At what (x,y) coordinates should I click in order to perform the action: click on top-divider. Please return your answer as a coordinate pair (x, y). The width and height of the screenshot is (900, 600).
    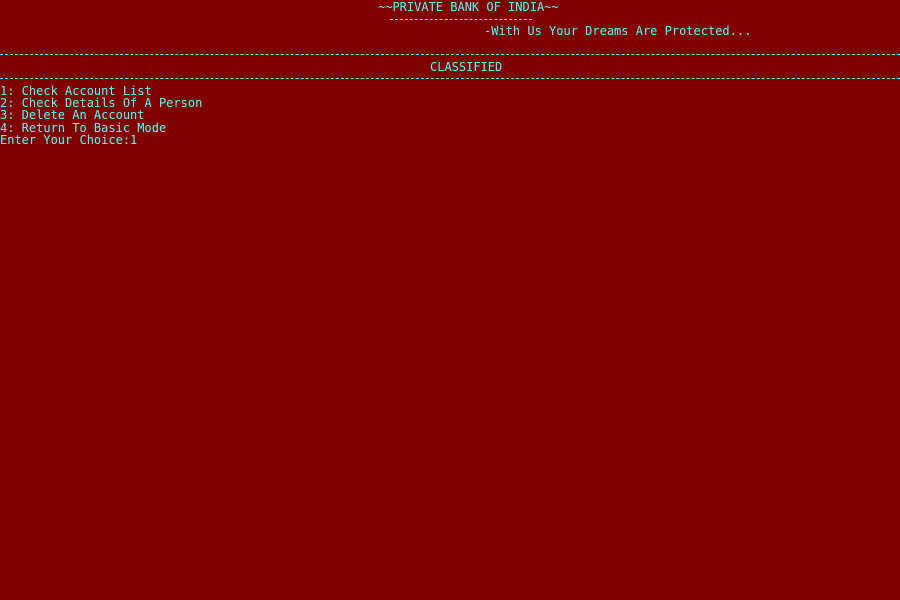
    Looking at the image, I should click on (450, 54).